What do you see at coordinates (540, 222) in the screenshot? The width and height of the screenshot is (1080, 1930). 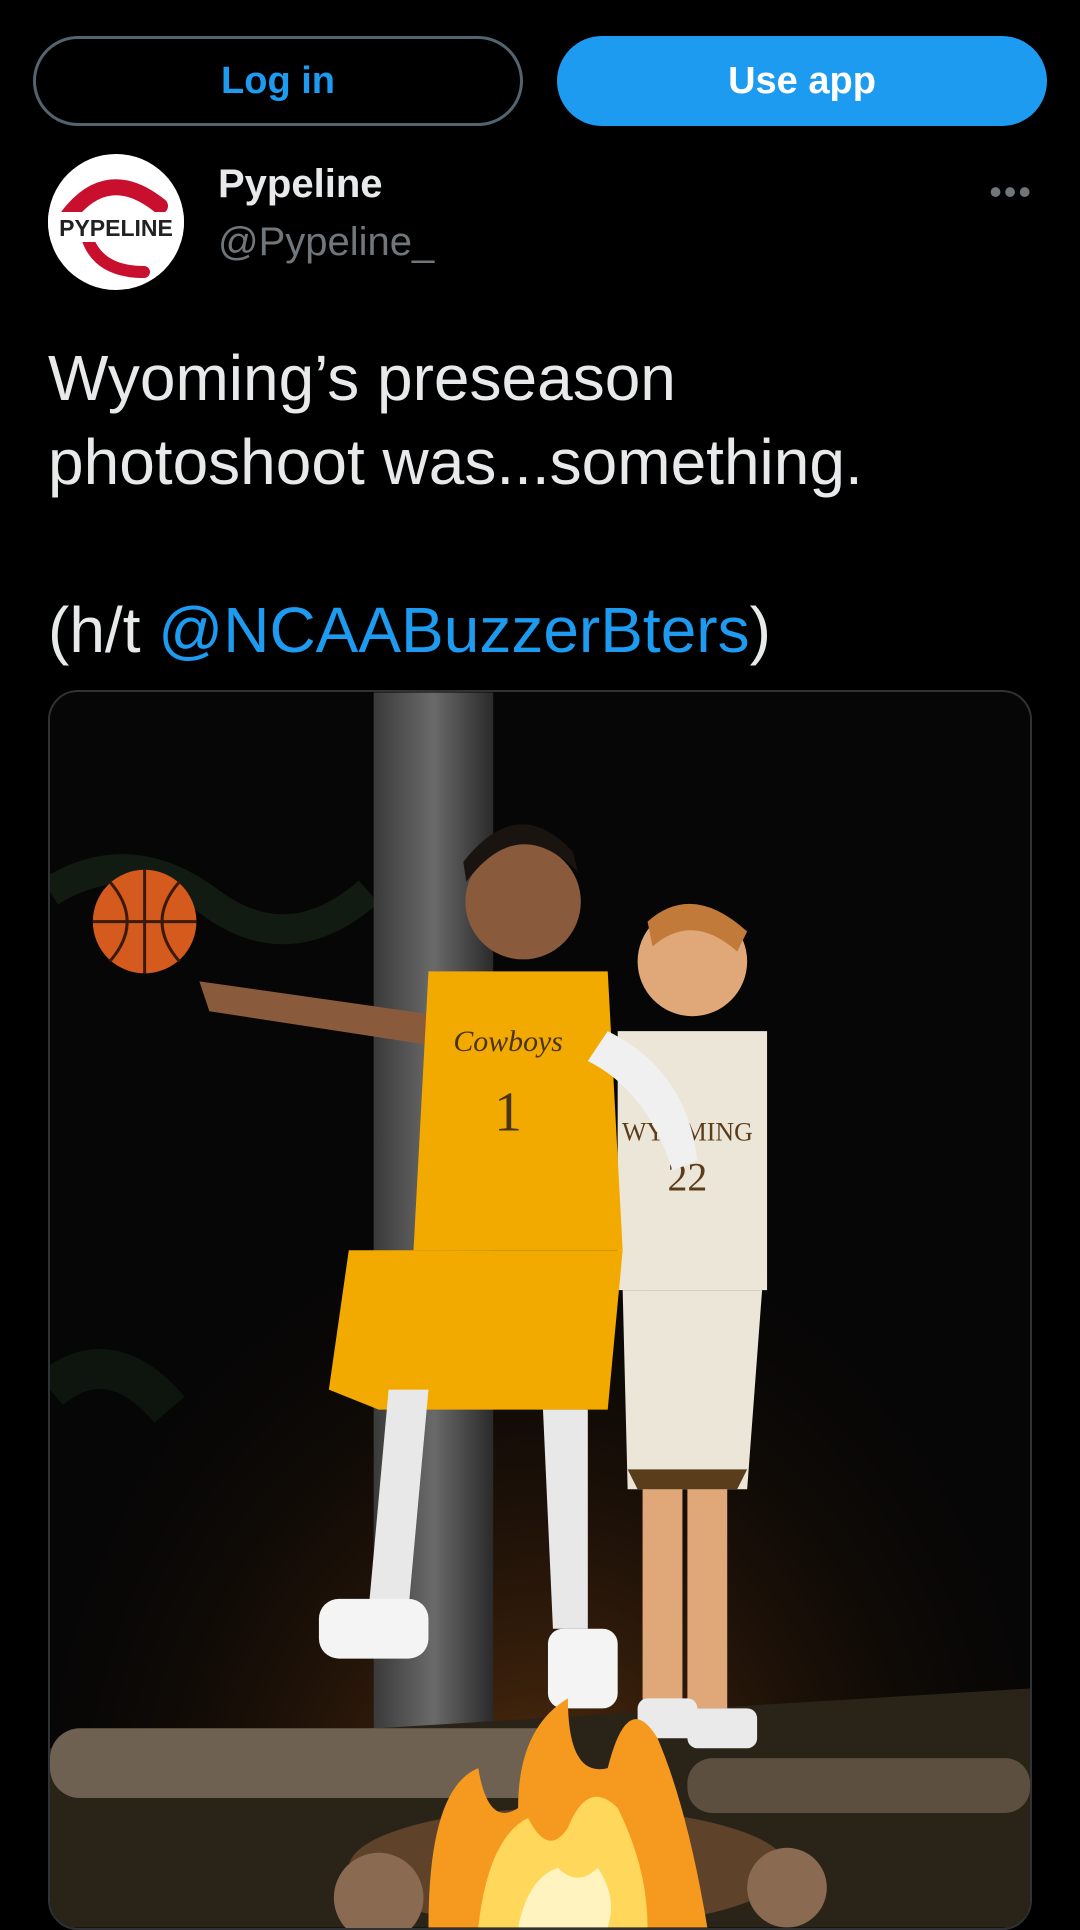 I see `tweet-header: PYPELINE Pypeline @Pypeline_ •••` at bounding box center [540, 222].